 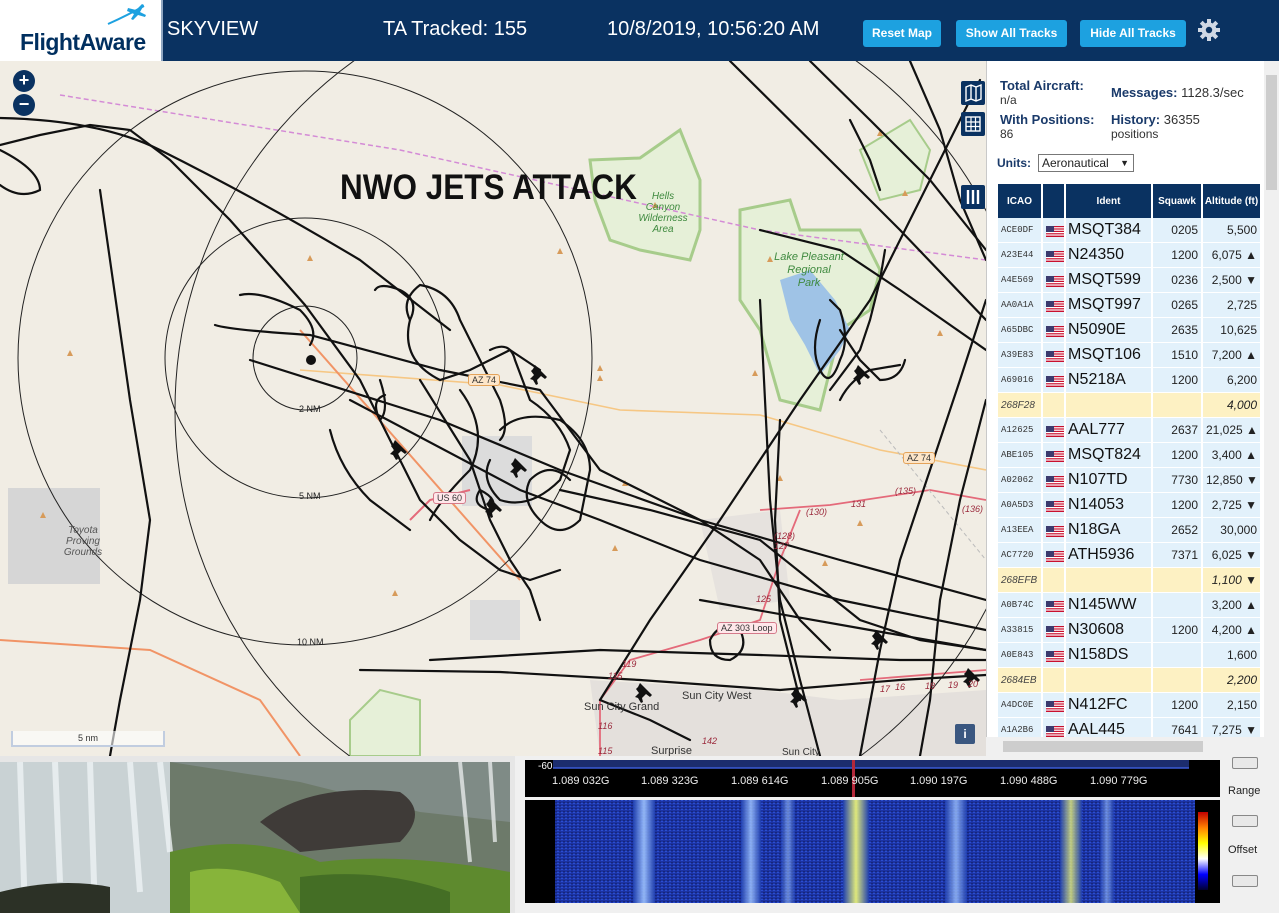 I want to click on table-row: AC7720 ATH5936 7371 6,025 ▼, so click(x=1129, y=555).